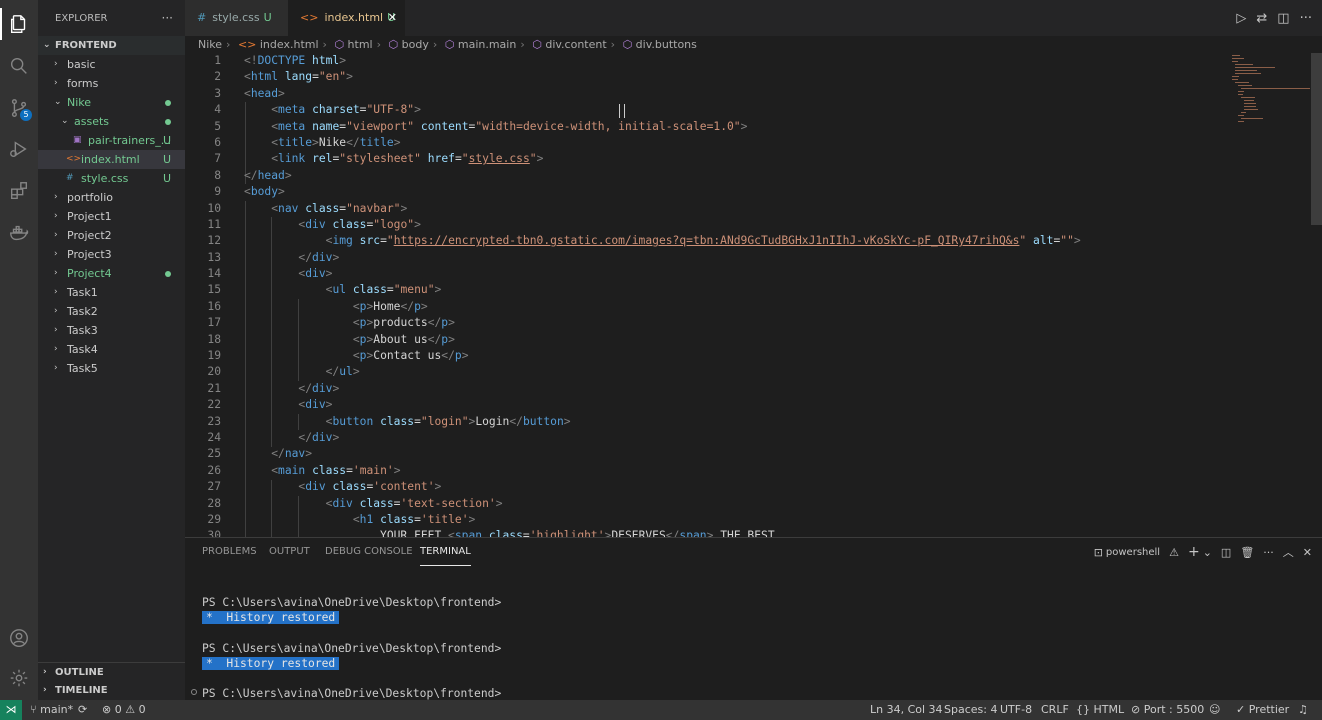  Describe the element at coordinates (1316, 295) in the screenshot. I see `editor-scrollbar` at that location.